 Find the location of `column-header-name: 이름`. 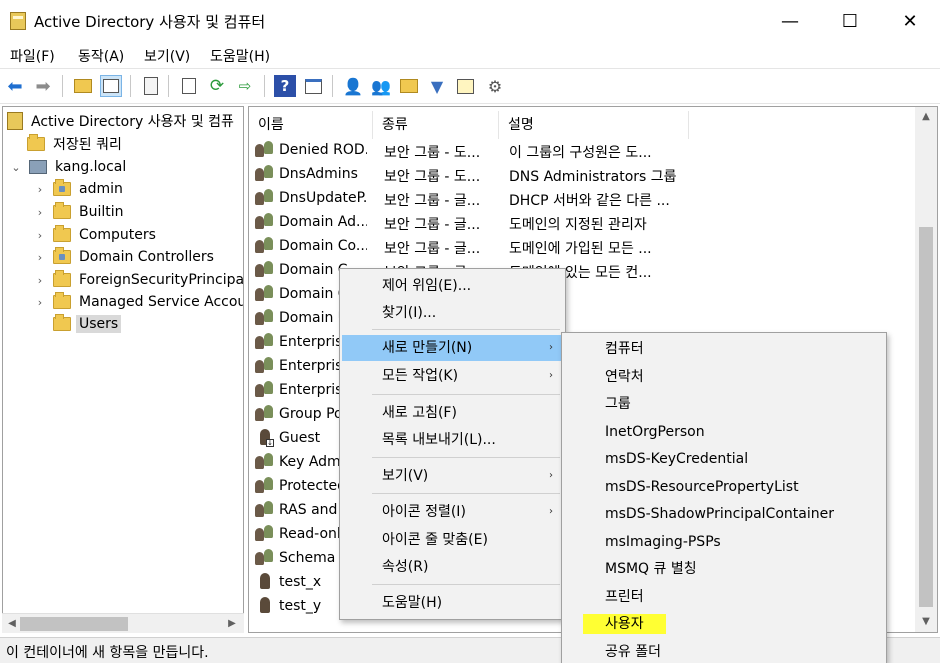

column-header-name: 이름 is located at coordinates (311, 125).